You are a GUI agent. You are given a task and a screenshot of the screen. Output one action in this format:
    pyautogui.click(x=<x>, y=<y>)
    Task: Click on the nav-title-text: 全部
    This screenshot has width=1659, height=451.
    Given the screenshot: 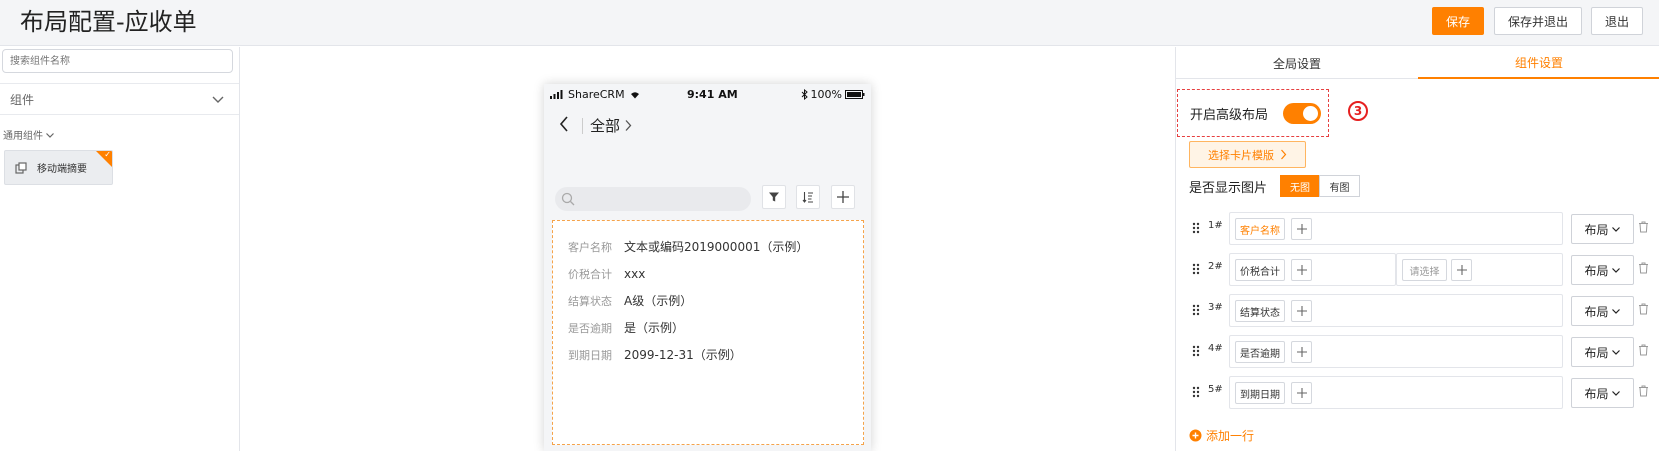 What is the action you would take?
    pyautogui.click(x=605, y=126)
    